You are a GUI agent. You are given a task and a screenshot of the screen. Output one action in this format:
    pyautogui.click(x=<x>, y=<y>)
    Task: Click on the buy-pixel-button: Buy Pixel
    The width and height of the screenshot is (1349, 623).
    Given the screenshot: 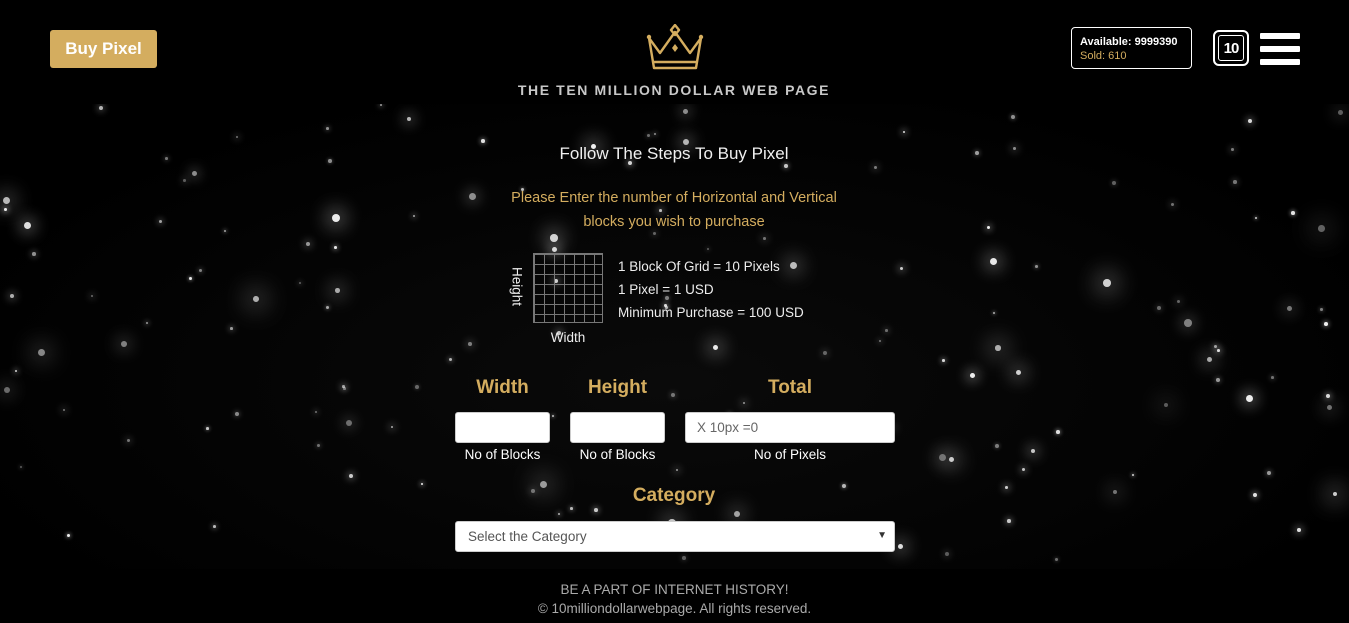 What is the action you would take?
    pyautogui.click(x=103, y=49)
    